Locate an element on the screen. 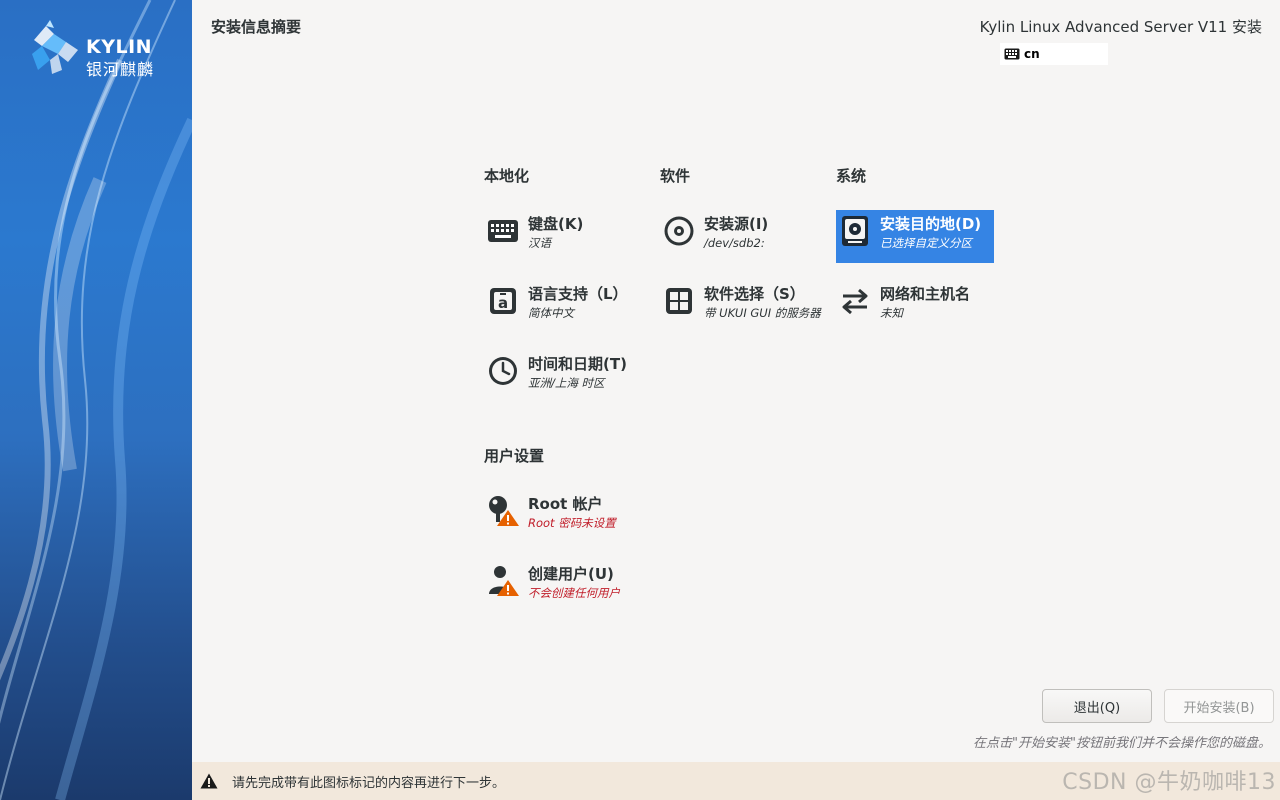  spoke-source-status: /dev/sdb2: is located at coordinates (734, 243).